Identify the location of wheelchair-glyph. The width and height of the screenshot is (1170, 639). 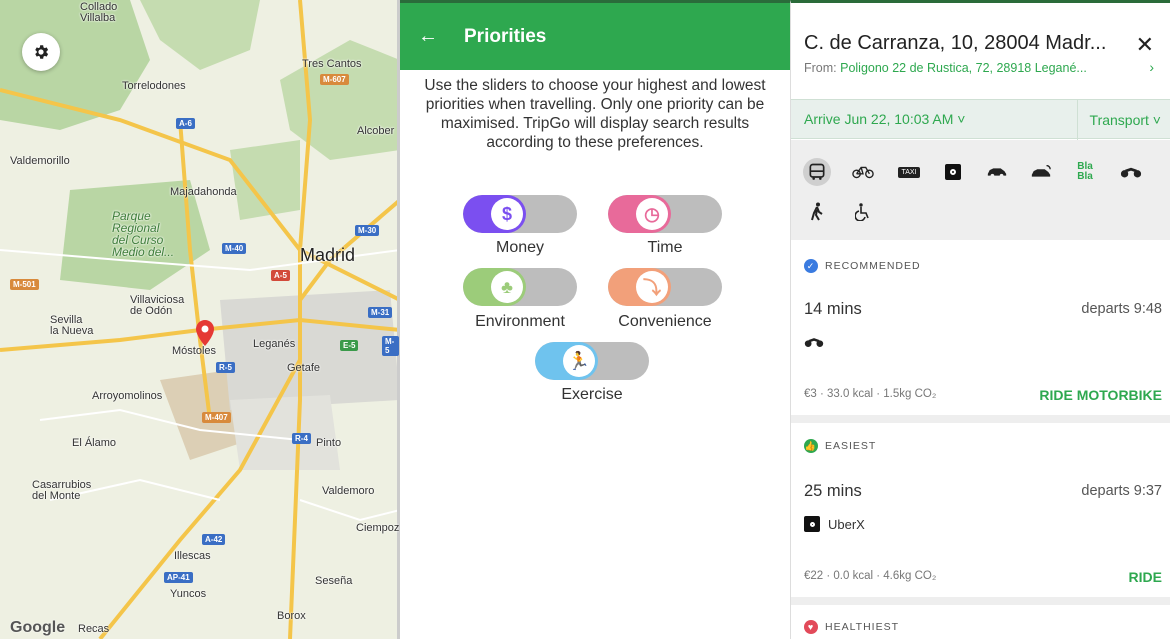
(862, 212).